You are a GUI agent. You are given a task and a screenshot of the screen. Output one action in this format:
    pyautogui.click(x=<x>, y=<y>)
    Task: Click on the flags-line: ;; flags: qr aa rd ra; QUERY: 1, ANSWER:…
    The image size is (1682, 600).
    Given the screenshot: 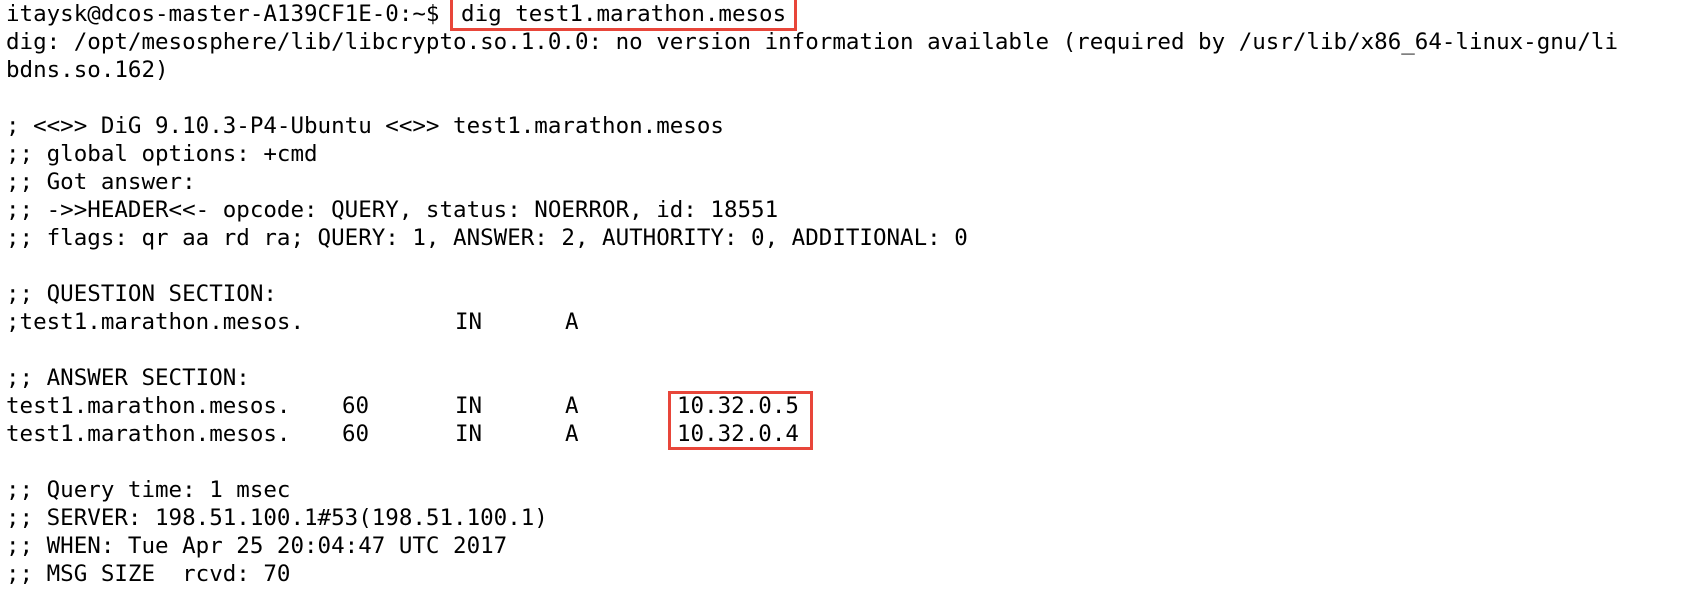 What is the action you would take?
    pyautogui.click(x=487, y=238)
    